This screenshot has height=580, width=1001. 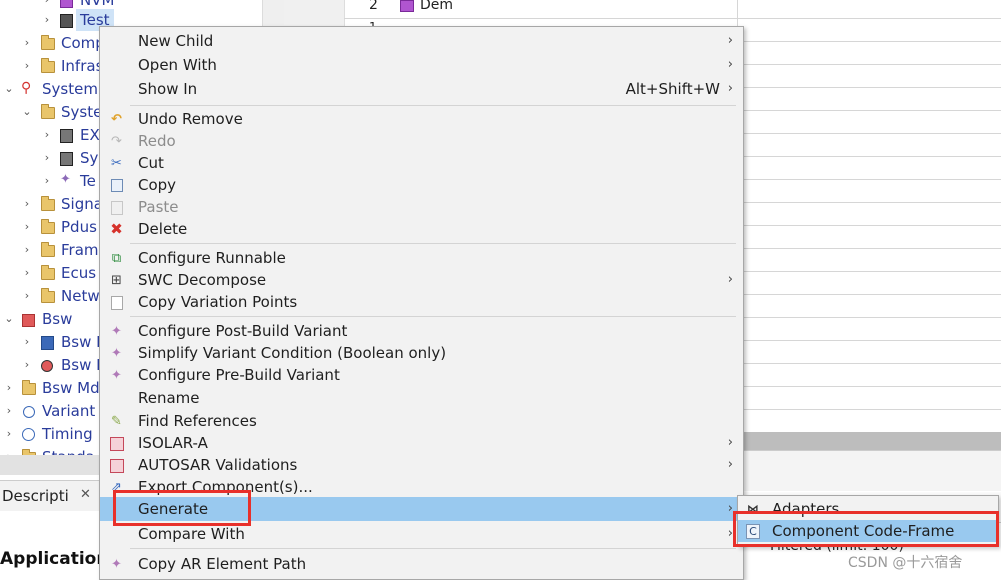 What do you see at coordinates (88, 181) in the screenshot?
I see `tree-item-label: Te` at bounding box center [88, 181].